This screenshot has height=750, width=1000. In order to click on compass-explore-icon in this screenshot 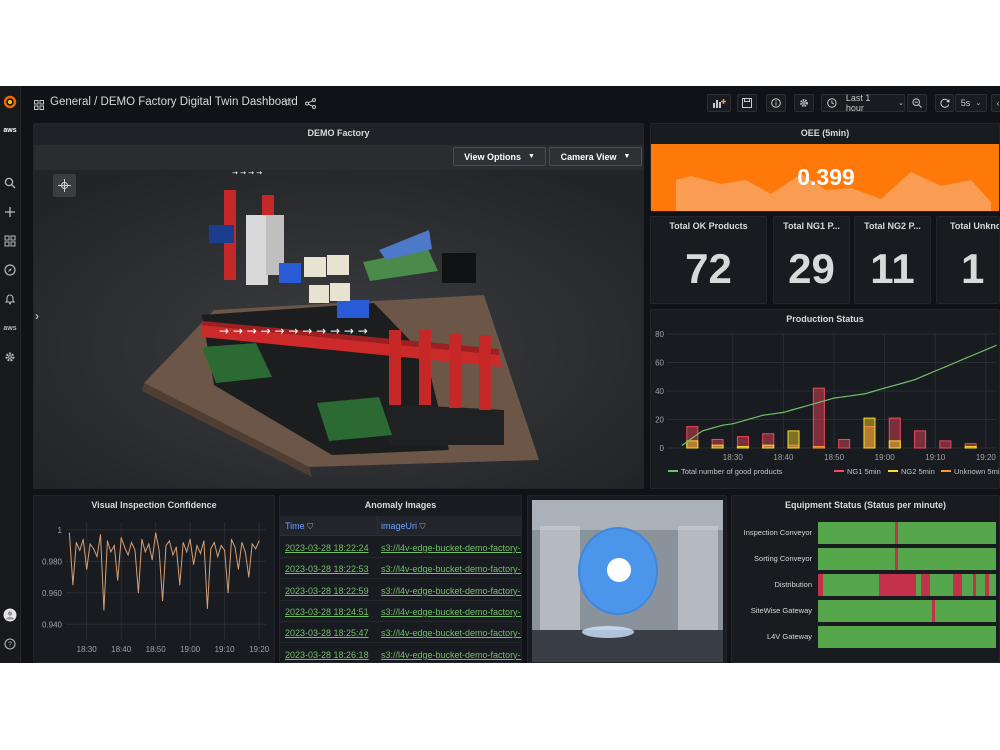, I will do `click(10, 270)`.